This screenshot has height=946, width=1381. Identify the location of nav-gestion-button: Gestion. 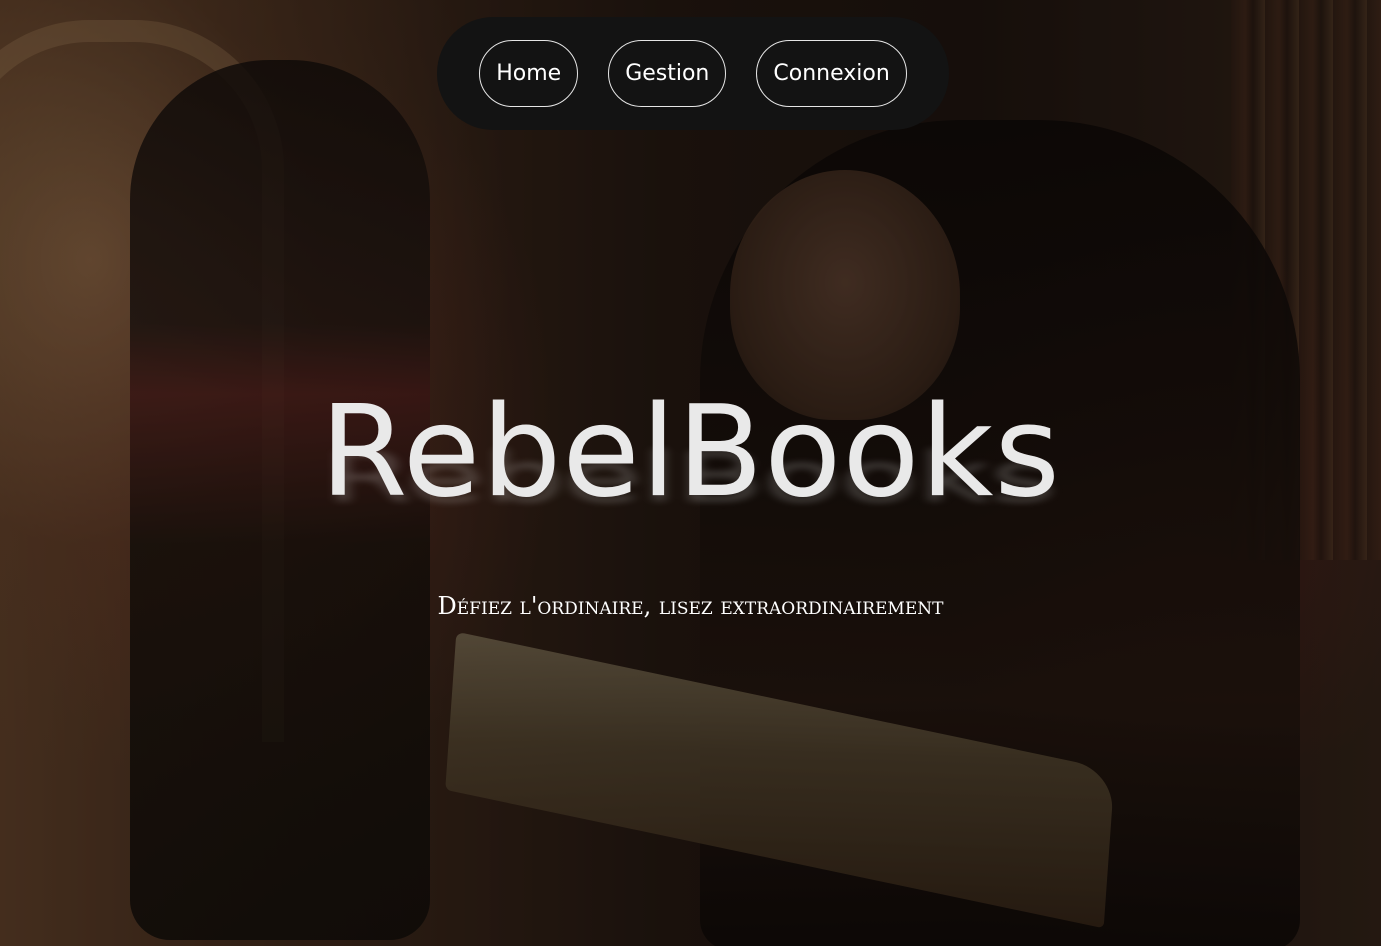
(667, 73).